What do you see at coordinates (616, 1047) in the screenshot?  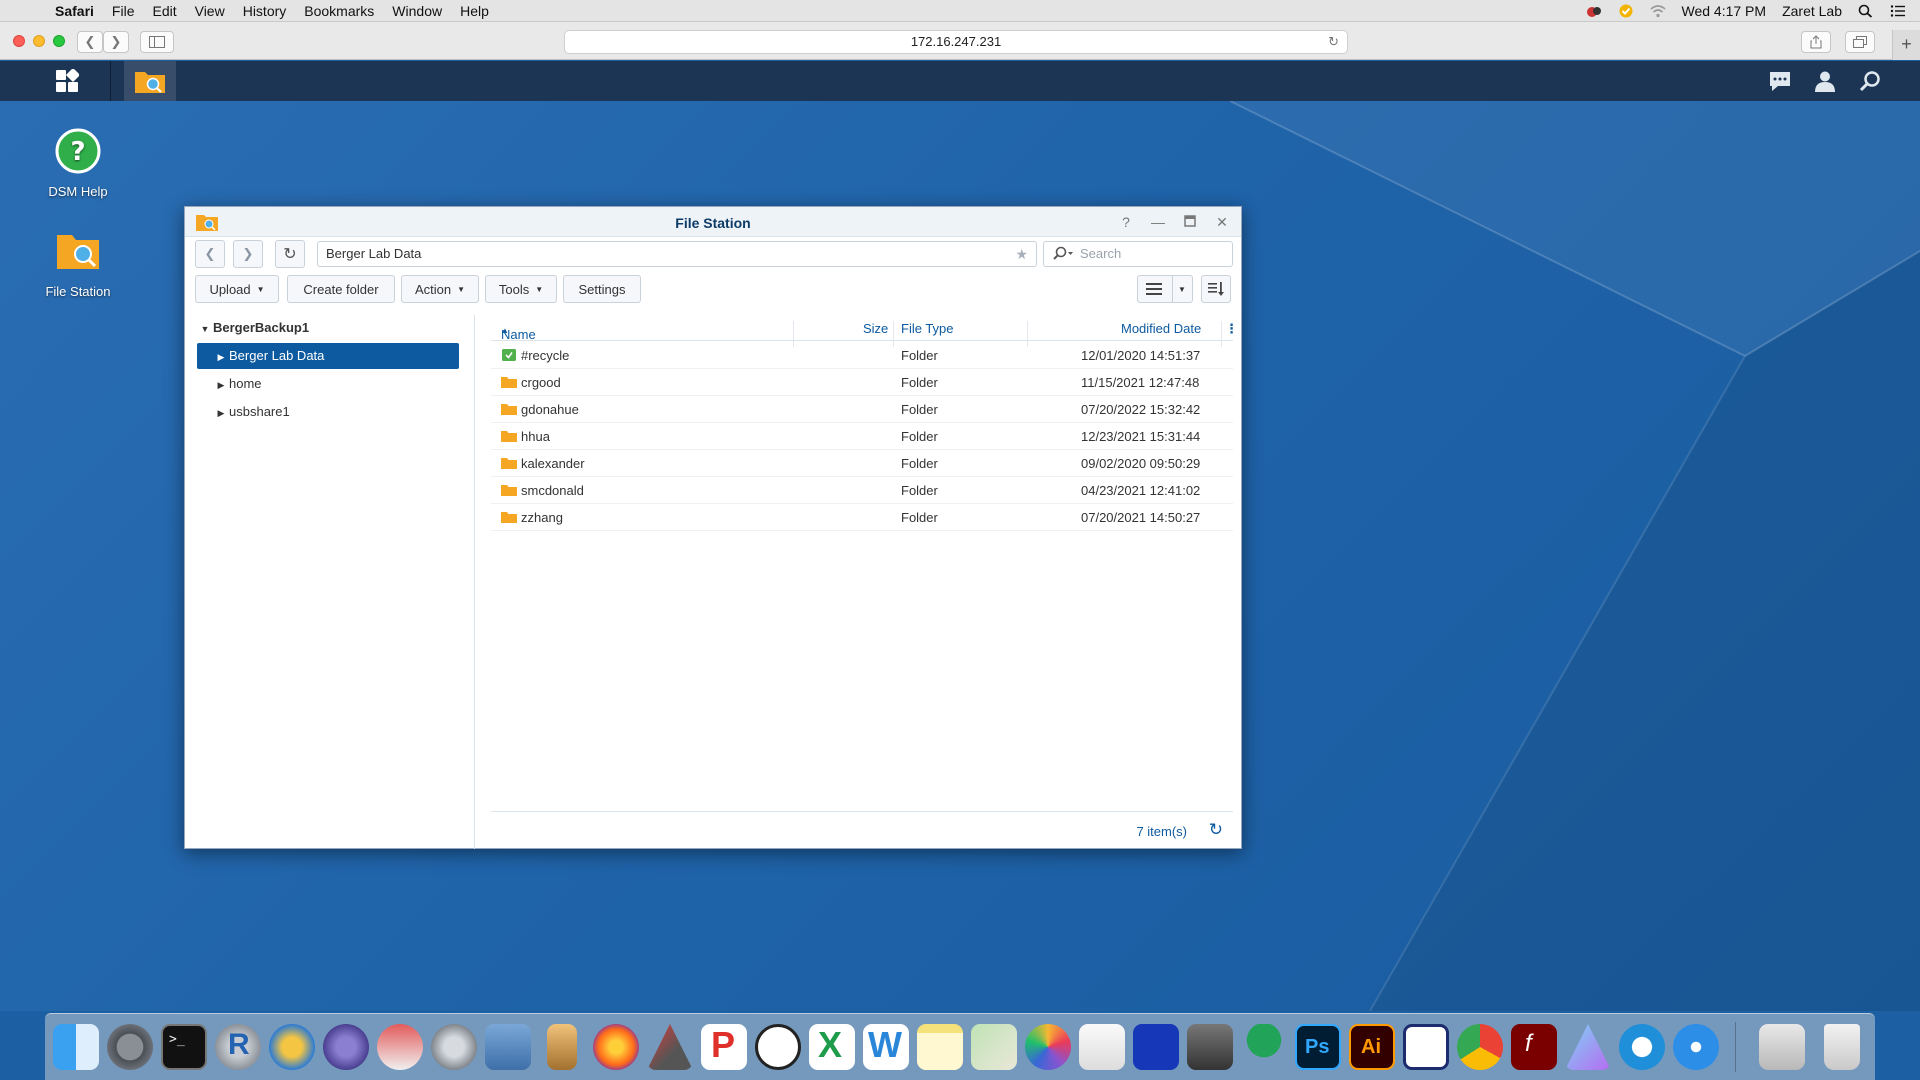 I see `firefox-icon` at bounding box center [616, 1047].